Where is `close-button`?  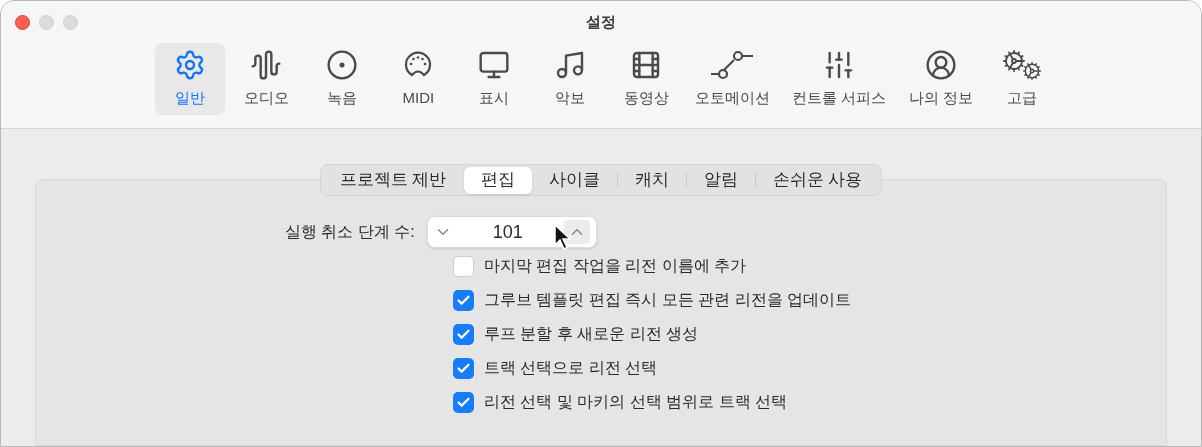
close-button is located at coordinates (22, 22).